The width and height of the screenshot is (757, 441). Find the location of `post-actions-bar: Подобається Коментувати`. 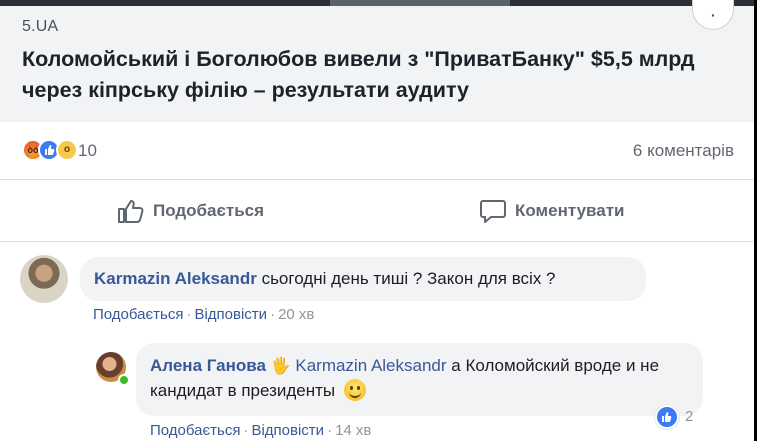

post-actions-bar: Подобається Коментувати is located at coordinates (377, 211).